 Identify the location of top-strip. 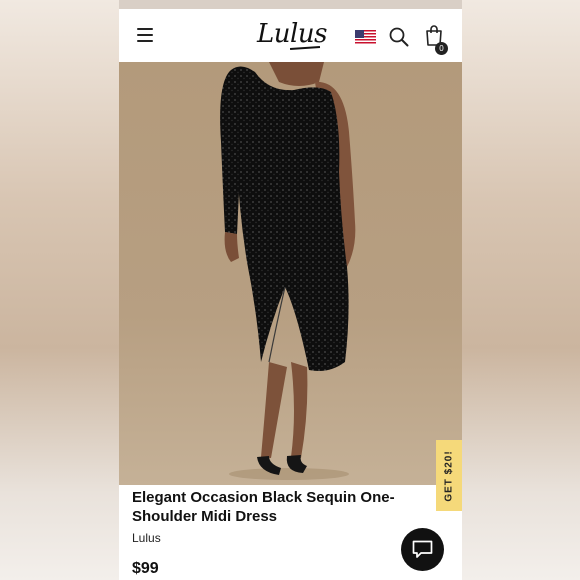
(290, 4).